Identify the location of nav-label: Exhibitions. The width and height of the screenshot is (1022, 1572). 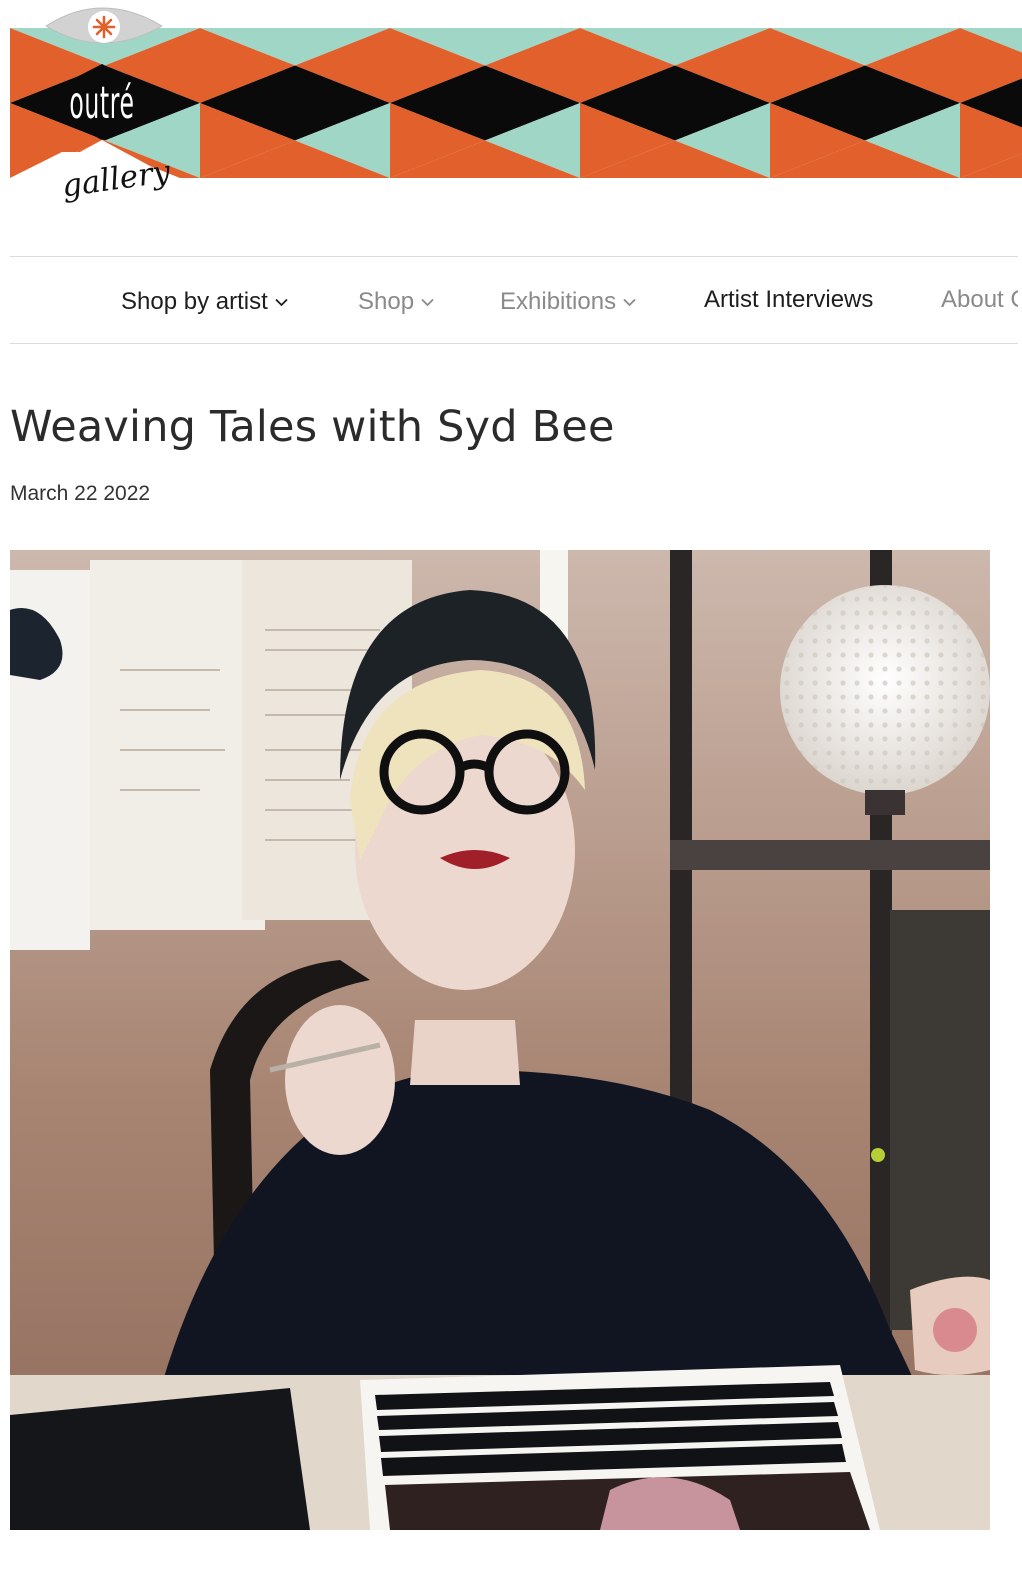
(558, 301).